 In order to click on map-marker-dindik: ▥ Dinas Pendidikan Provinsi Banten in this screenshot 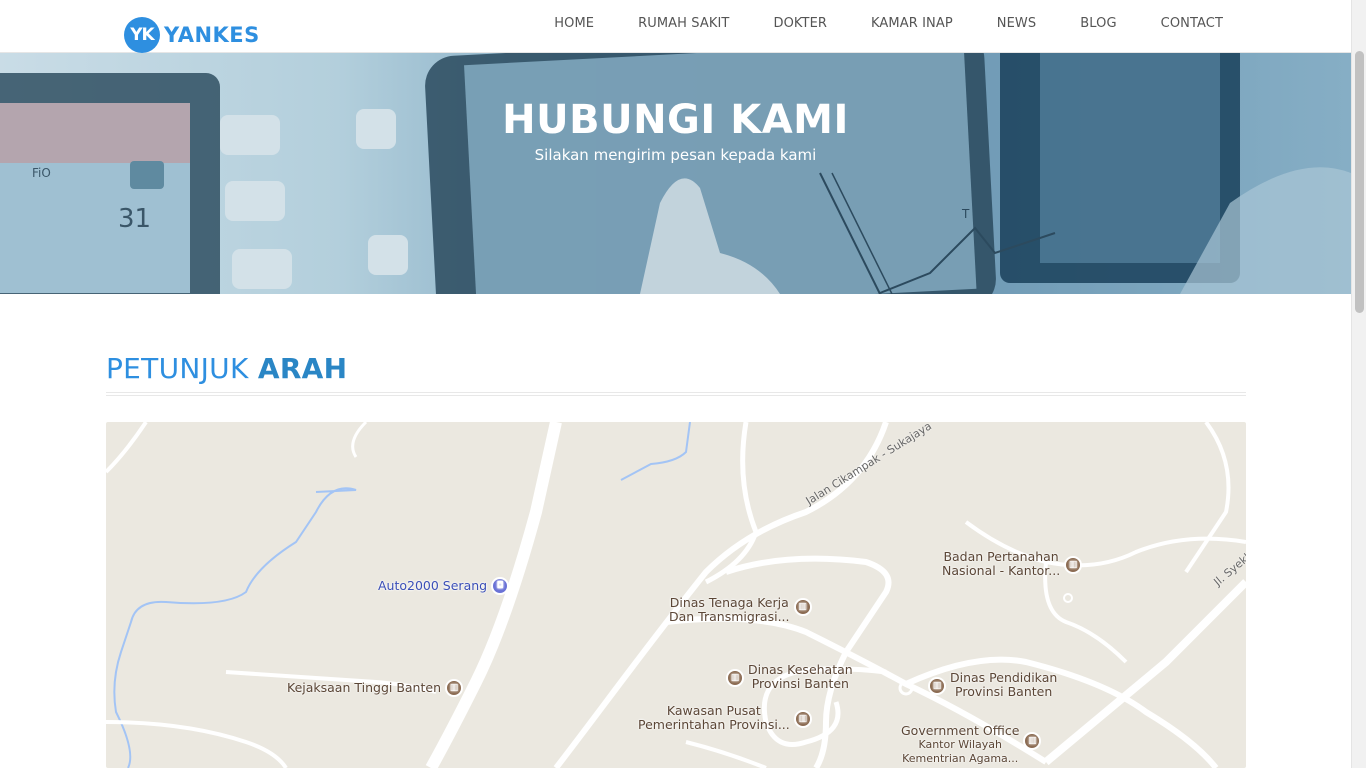, I will do `click(992, 685)`.